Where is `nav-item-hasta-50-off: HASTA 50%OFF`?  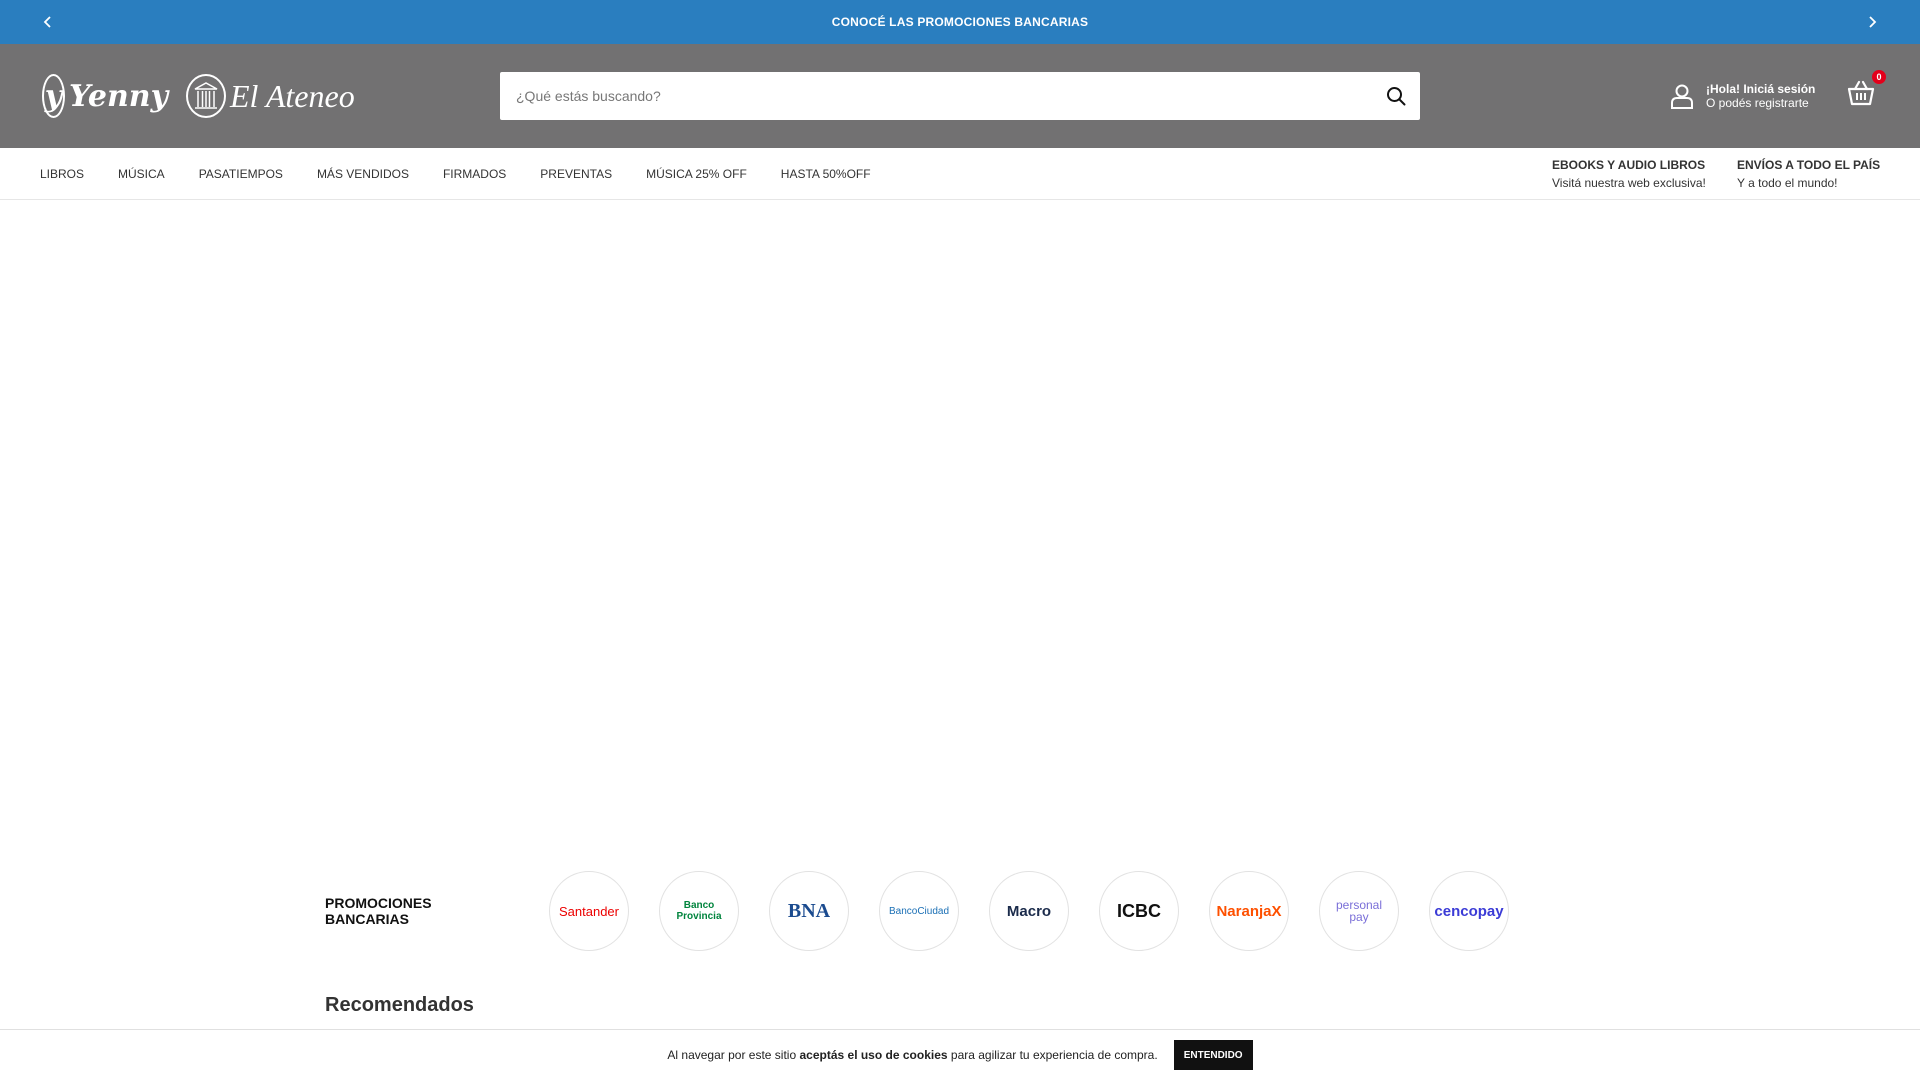 nav-item-hasta-50-off: HASTA 50%OFF is located at coordinates (826, 174).